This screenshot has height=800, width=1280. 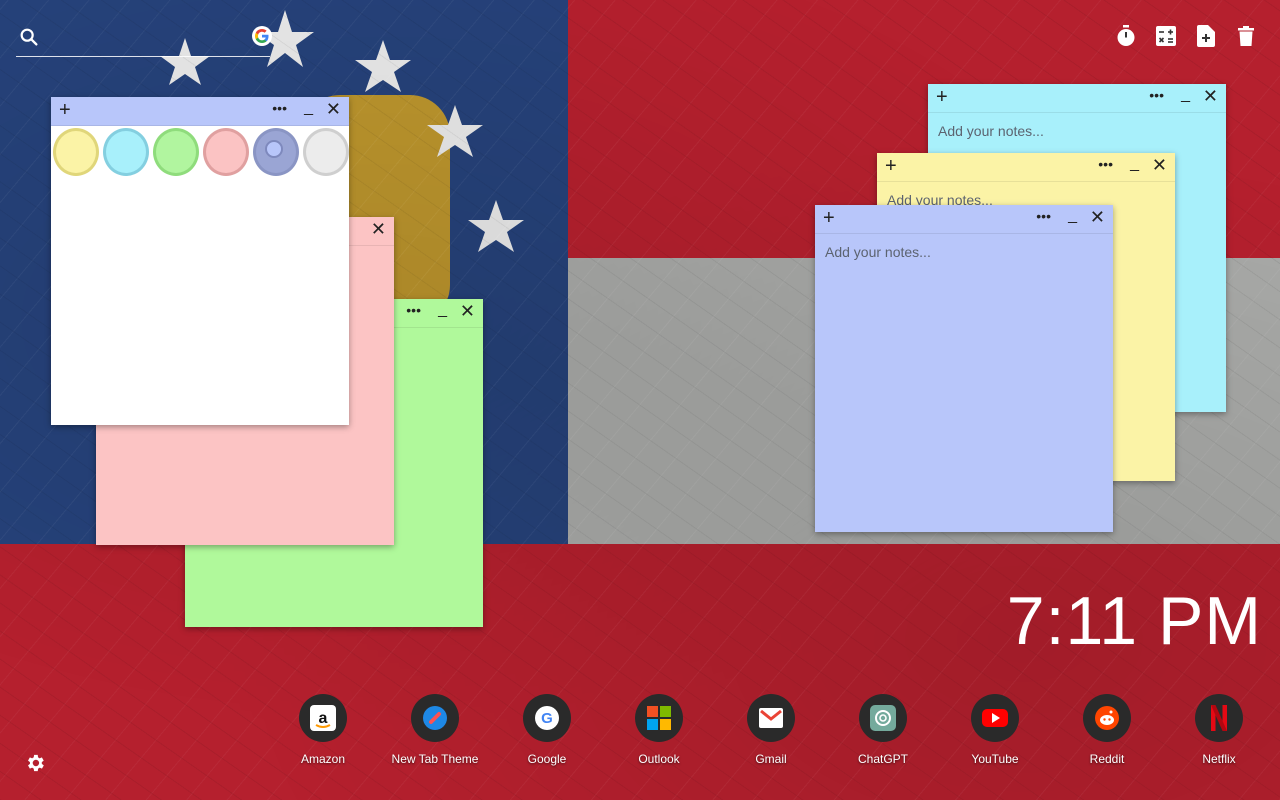 I want to click on color-swatch-cyan, so click(x=126, y=152).